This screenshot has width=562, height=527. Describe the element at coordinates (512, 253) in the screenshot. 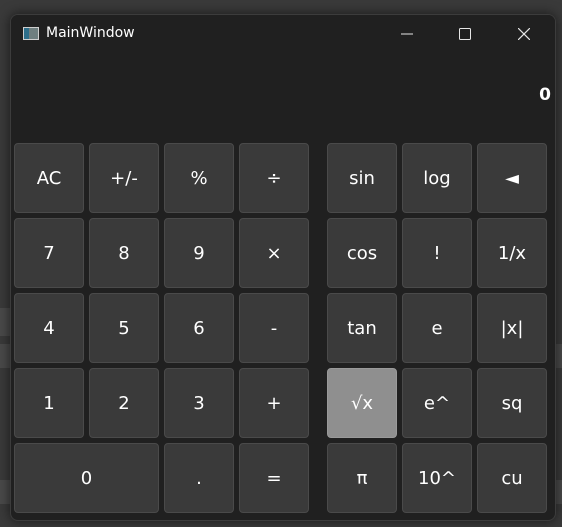

I see `reciprocal-button: 1/x` at that location.